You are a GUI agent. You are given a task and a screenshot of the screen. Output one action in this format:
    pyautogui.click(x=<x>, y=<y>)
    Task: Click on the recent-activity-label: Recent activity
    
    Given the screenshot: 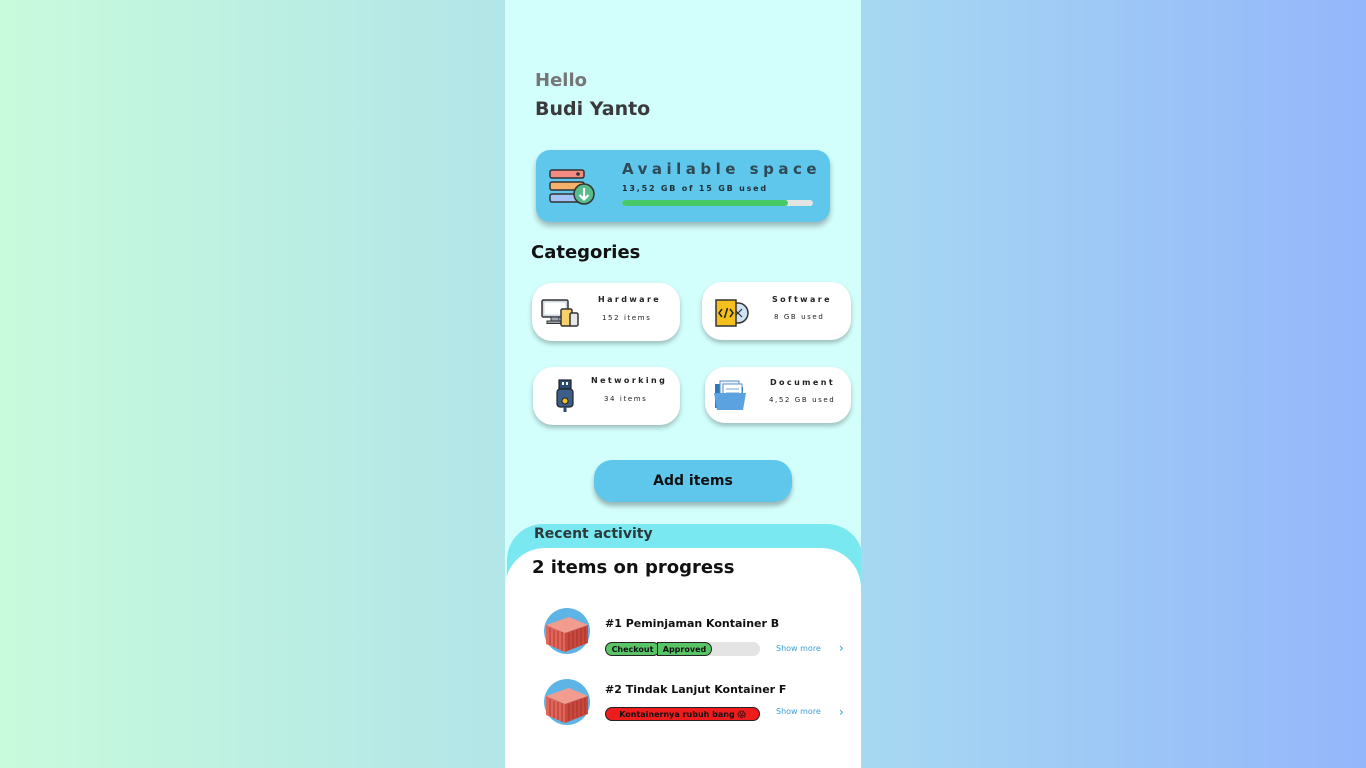 What is the action you would take?
    pyautogui.click(x=593, y=534)
    